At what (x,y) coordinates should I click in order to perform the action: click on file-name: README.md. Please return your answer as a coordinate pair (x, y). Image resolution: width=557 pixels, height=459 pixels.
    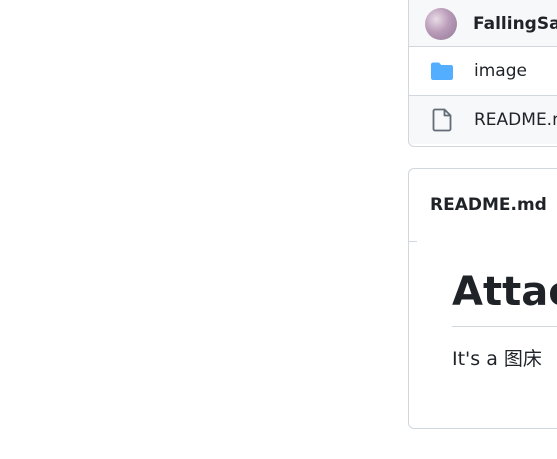
    Looking at the image, I should click on (515, 120).